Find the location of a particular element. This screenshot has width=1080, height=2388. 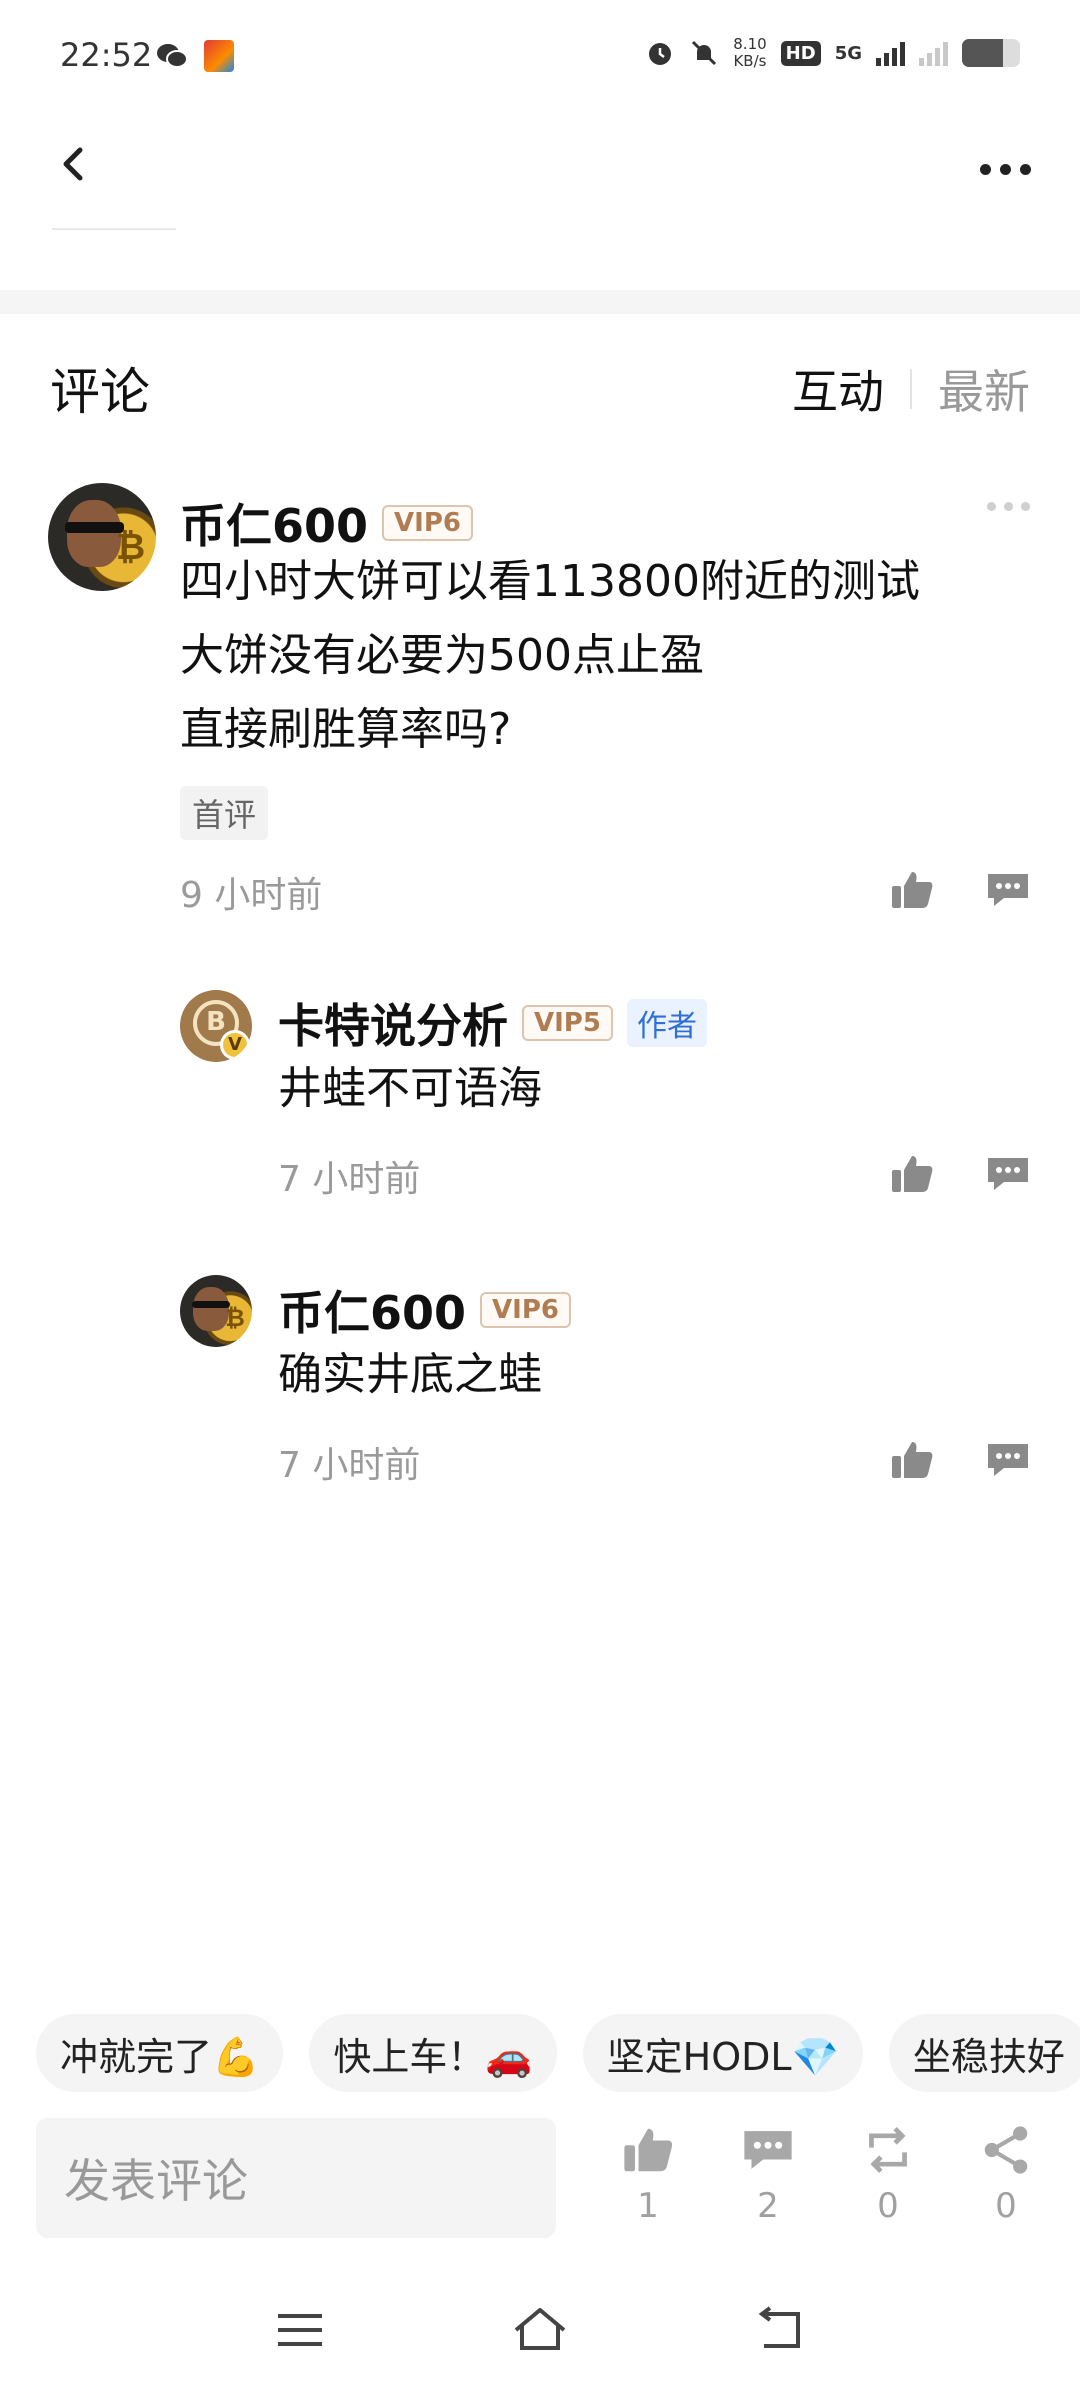

system-nav-bar is located at coordinates (540, 2334).